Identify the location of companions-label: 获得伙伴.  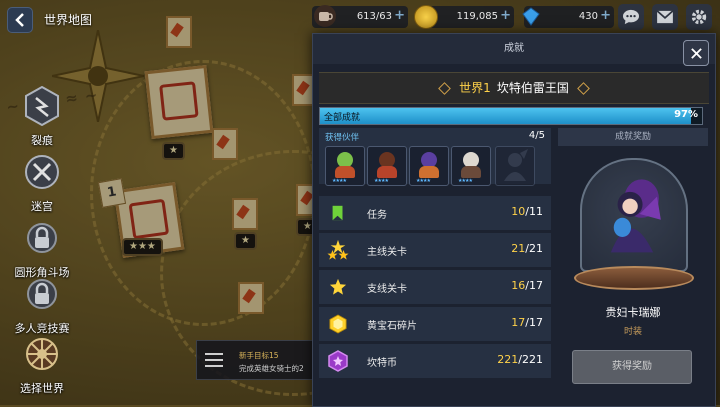
(342, 138).